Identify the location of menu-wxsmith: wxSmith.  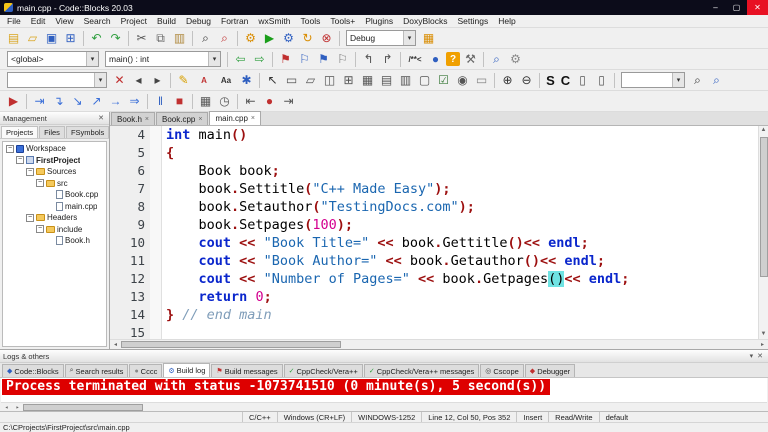
(274, 21).